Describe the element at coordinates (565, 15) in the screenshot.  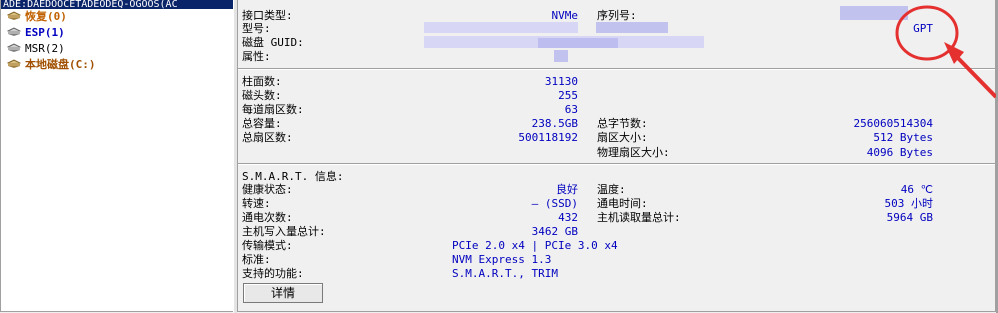
I see `interface-type-value: NVMe` at that location.